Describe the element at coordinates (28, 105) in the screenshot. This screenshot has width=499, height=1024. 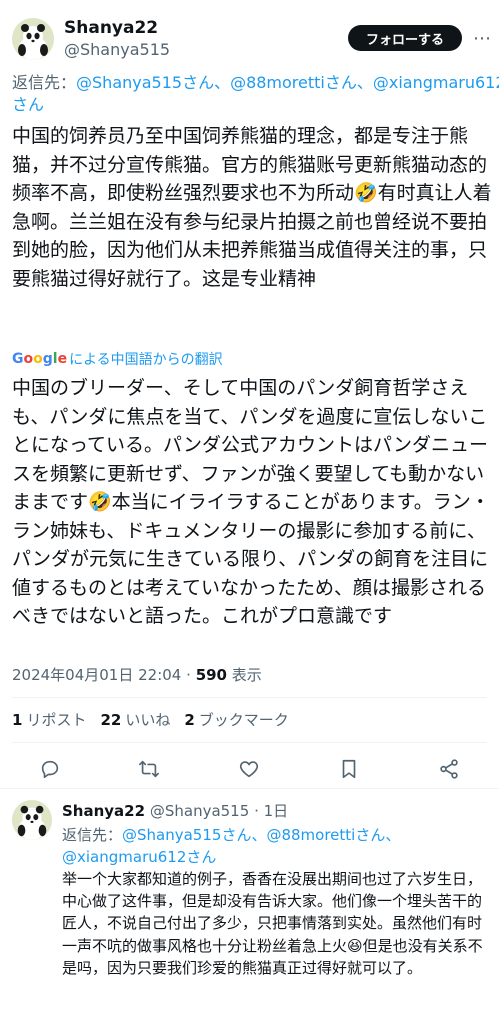
I see `reply-to-mentions-cont: さん` at that location.